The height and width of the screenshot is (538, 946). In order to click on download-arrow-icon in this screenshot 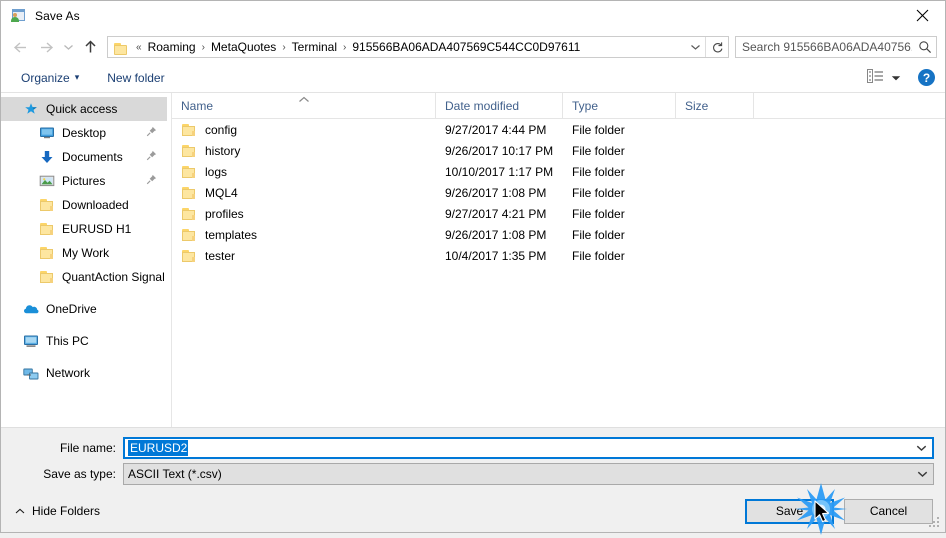, I will do `click(47, 157)`.